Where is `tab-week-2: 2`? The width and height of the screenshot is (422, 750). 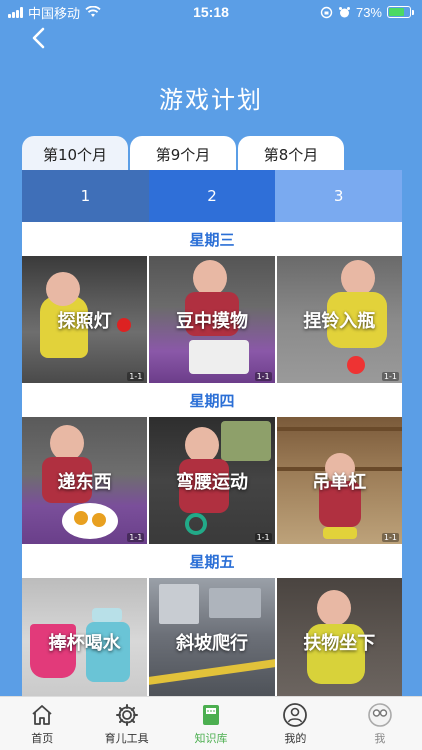
tab-week-2: 2 is located at coordinates (212, 196).